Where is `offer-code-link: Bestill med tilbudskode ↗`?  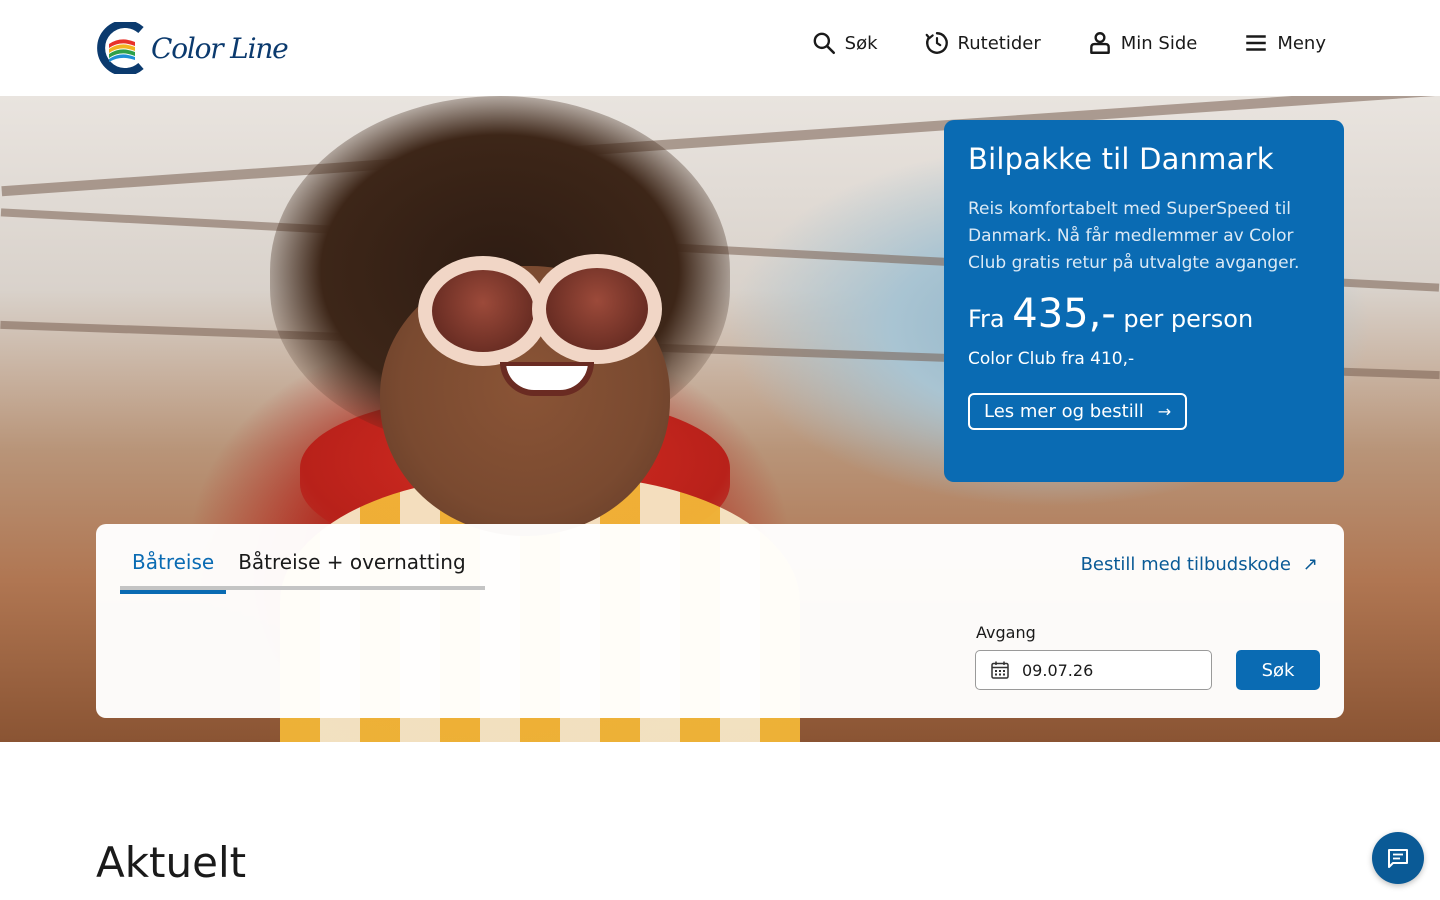
offer-code-link: Bestill med tilbudskode ↗ is located at coordinates (1199, 564).